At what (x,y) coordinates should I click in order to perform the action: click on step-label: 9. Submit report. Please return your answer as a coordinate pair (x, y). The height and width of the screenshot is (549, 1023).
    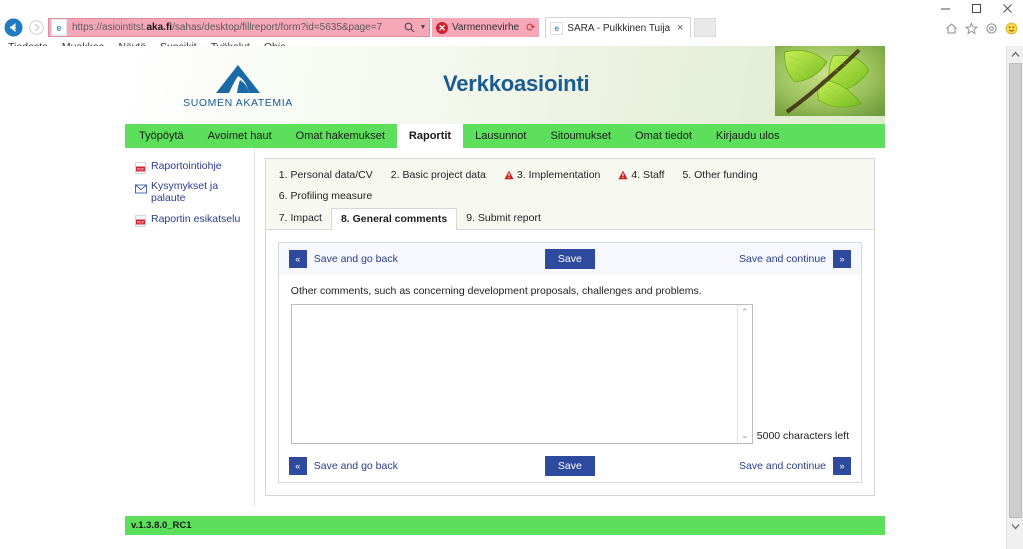
    Looking at the image, I should click on (503, 217).